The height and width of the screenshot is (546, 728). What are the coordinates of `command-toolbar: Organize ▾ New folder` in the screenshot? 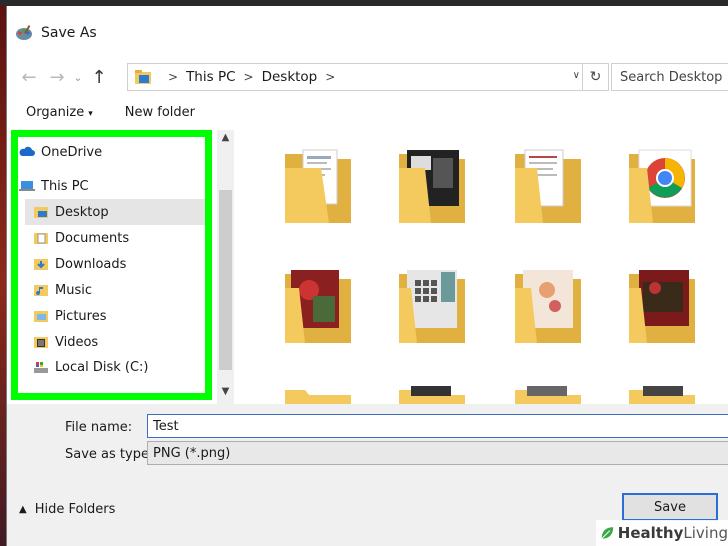 It's located at (367, 112).